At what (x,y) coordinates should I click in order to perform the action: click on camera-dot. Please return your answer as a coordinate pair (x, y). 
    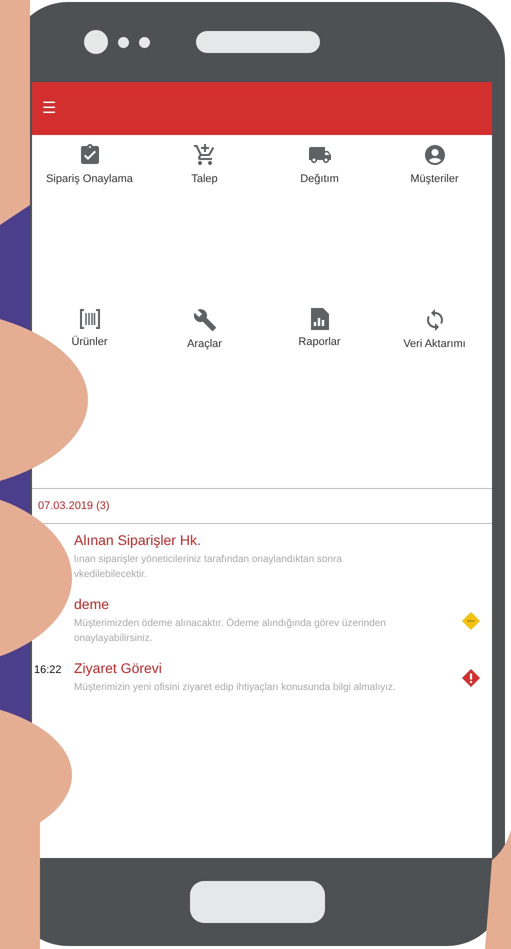
    Looking at the image, I should click on (96, 42).